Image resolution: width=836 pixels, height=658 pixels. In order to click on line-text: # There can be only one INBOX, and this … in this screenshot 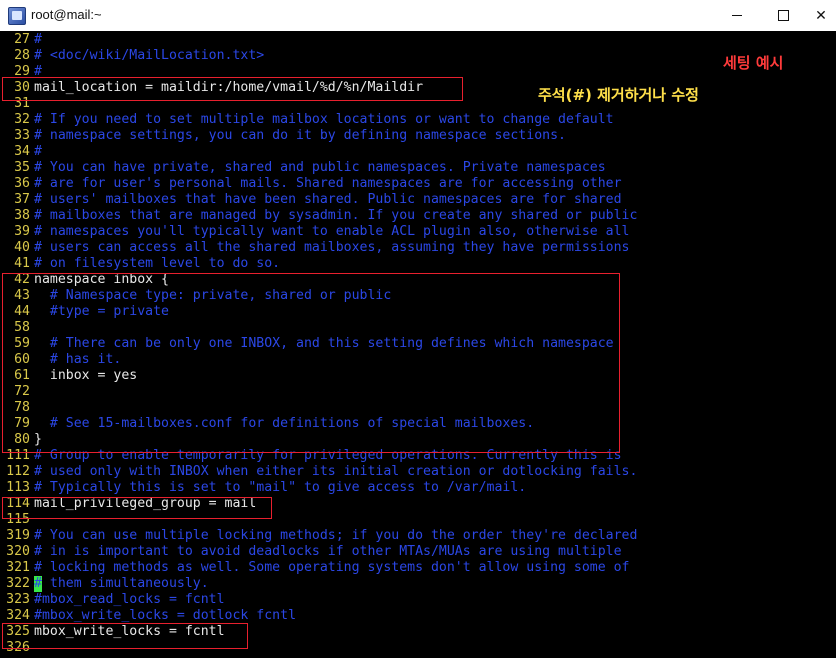, I will do `click(324, 343)`.